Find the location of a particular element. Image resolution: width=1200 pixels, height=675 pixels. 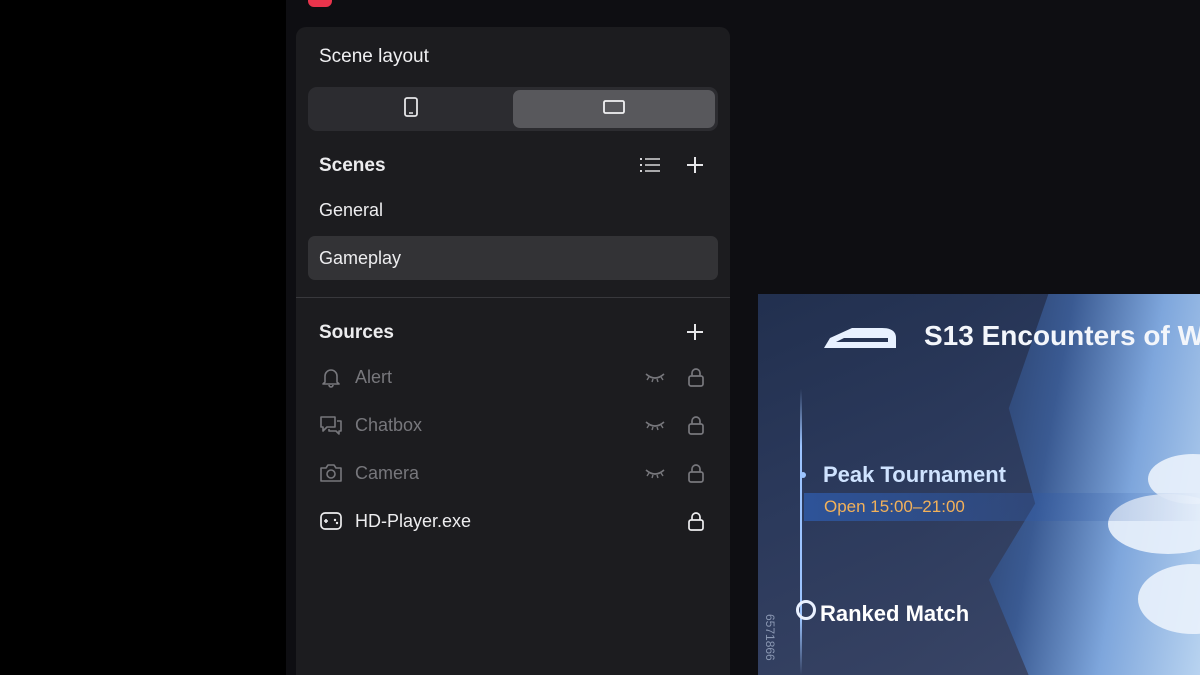

app-logo is located at coordinates (320, 3).